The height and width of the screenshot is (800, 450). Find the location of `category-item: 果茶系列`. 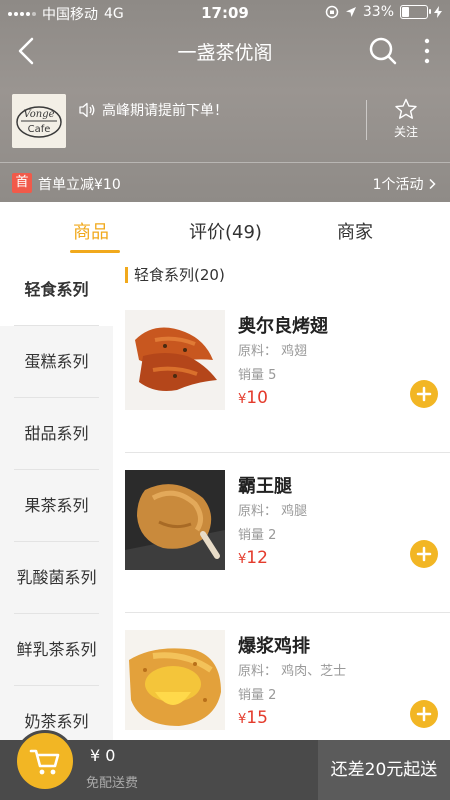

category-item: 果茶系列 is located at coordinates (56, 506).